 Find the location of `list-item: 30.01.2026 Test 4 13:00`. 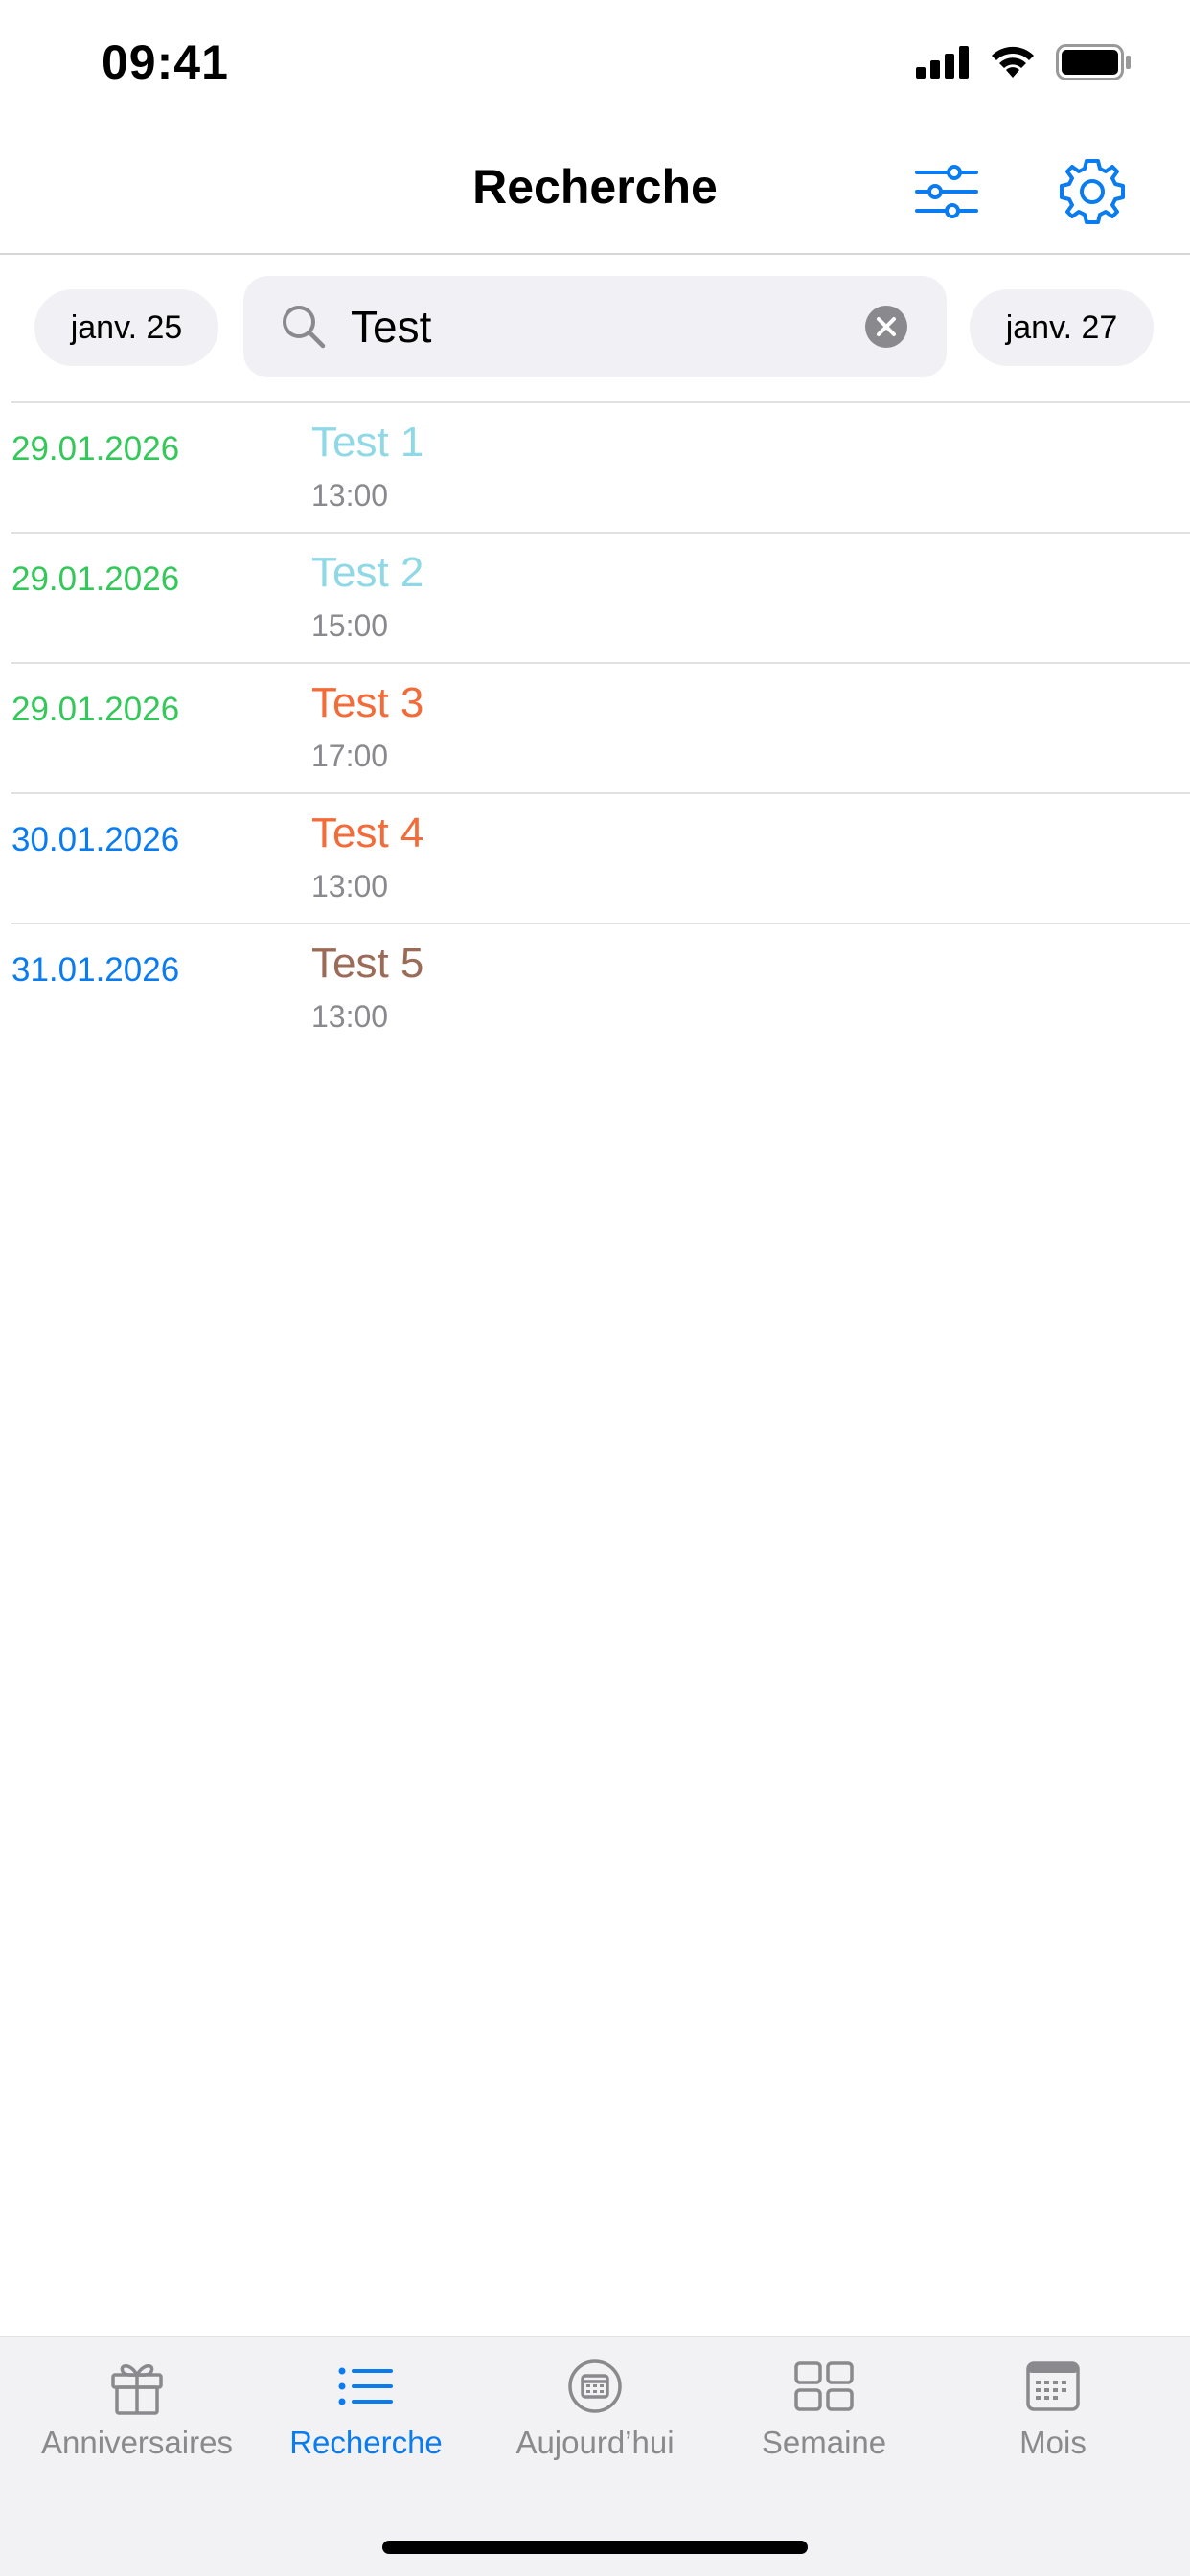

list-item: 30.01.2026 Test 4 13:00 is located at coordinates (601, 859).